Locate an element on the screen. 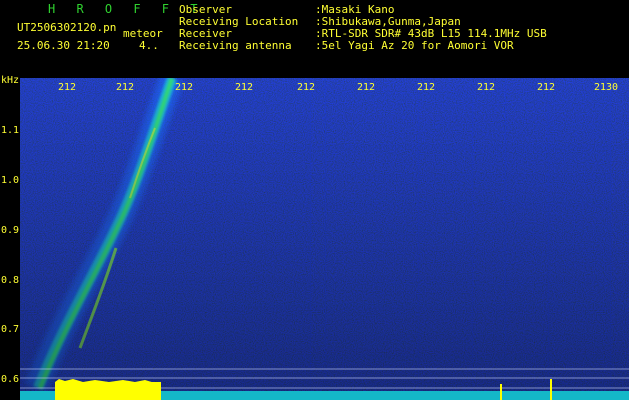 Image resolution: width=629 pixels, height=400 pixels. y-tick-label: 0.8 is located at coordinates (10, 280).